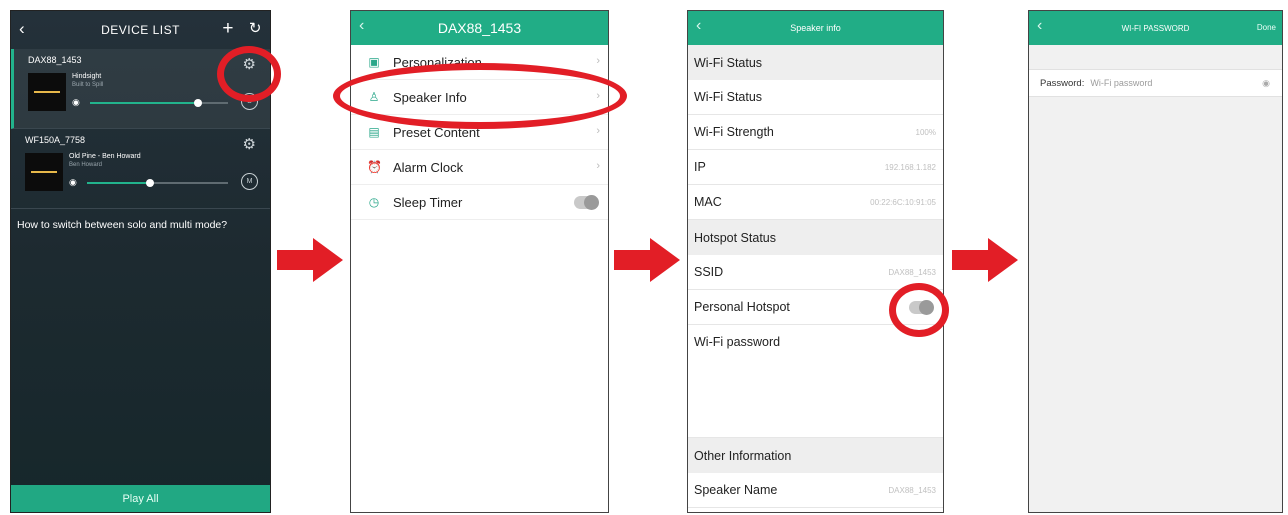 The width and height of the screenshot is (1288, 515). What do you see at coordinates (436, 132) in the screenshot?
I see `menu-item-label: Preset Content` at bounding box center [436, 132].